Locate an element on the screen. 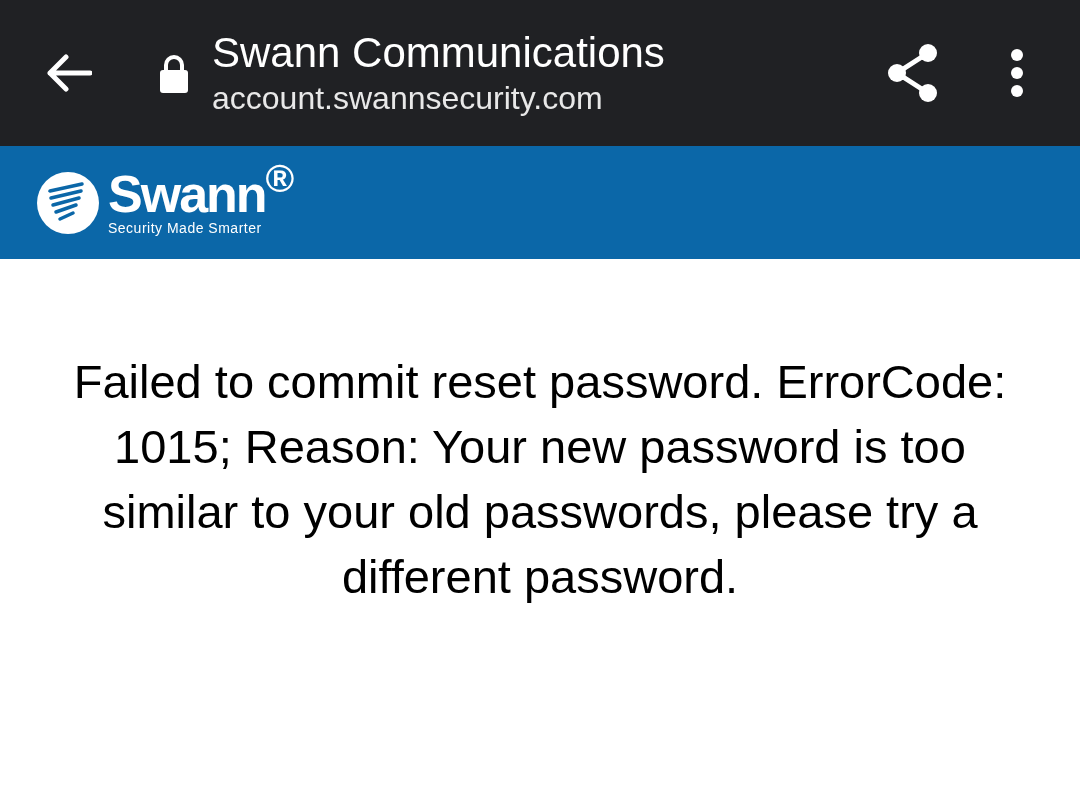 The image size is (1080, 791). more-options-icon is located at coordinates (1017, 73).